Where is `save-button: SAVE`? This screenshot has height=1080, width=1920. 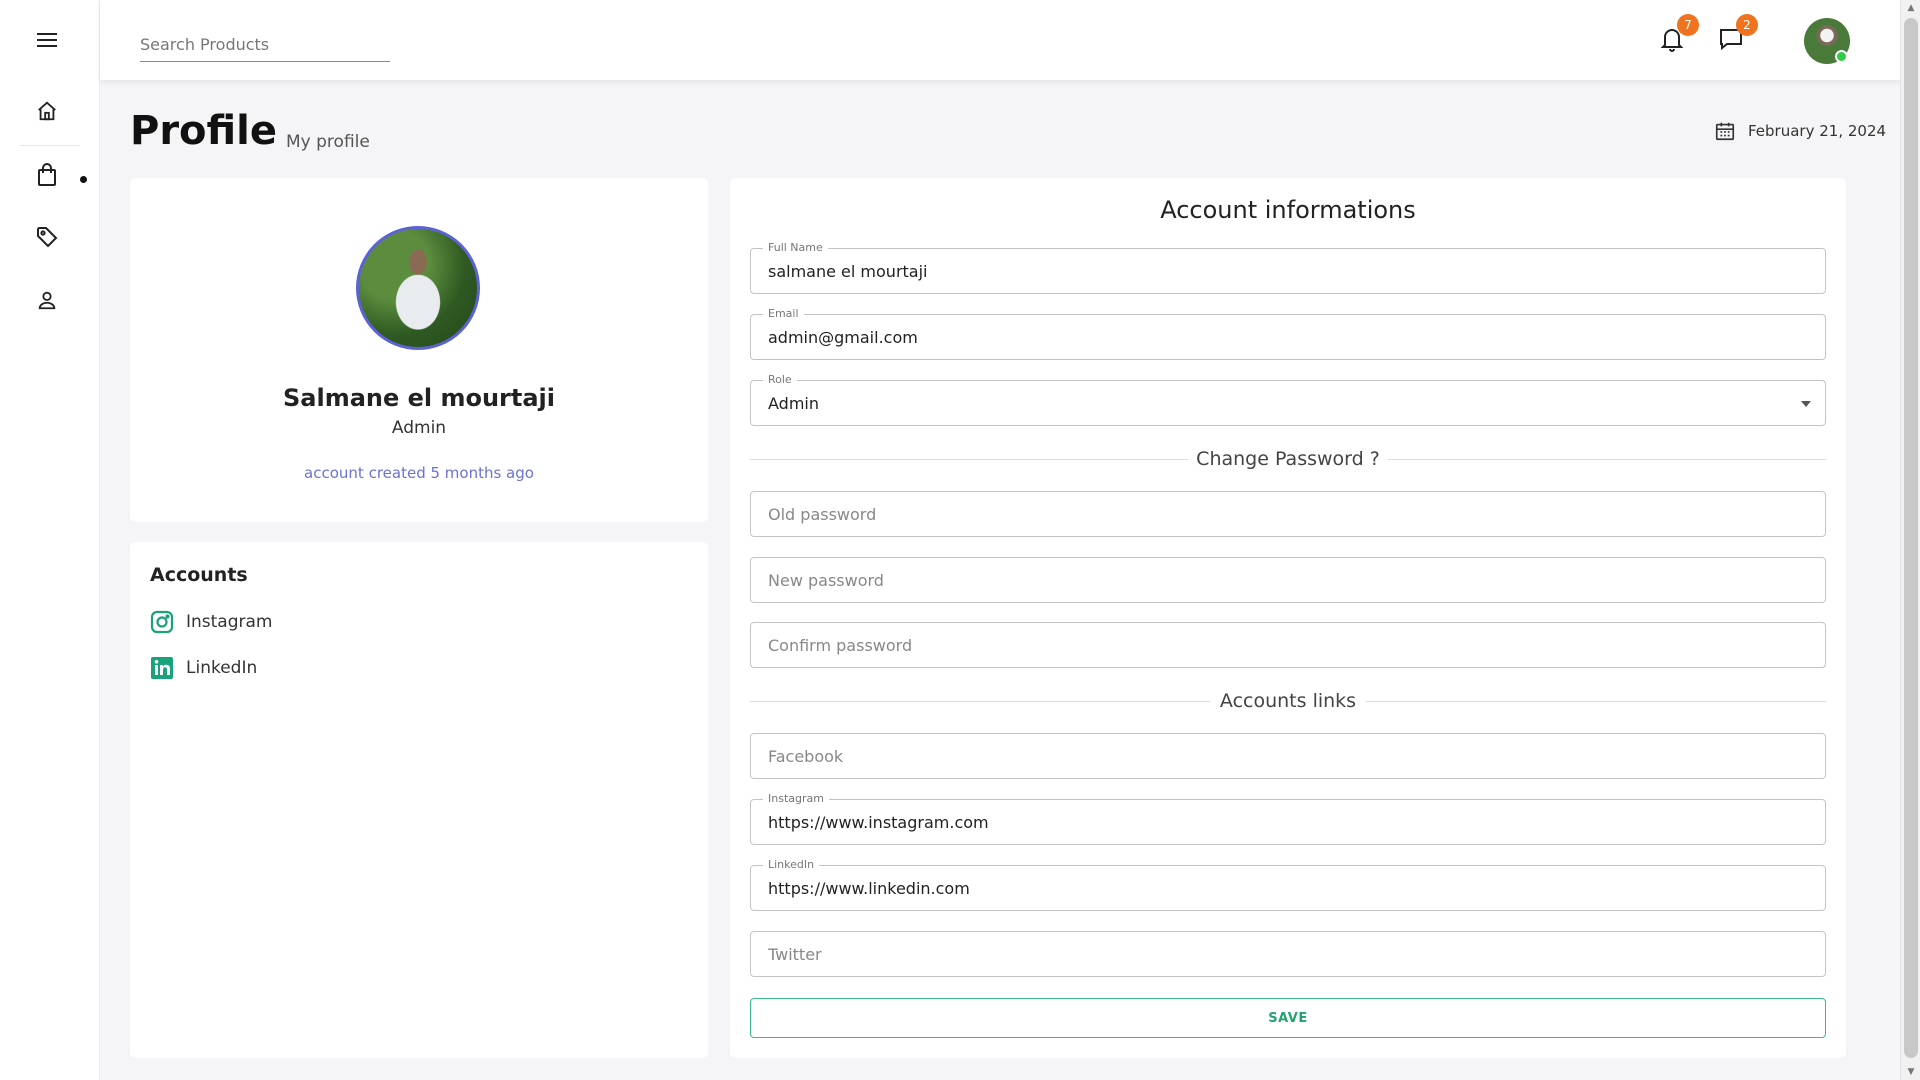
save-button: SAVE is located at coordinates (1288, 1018).